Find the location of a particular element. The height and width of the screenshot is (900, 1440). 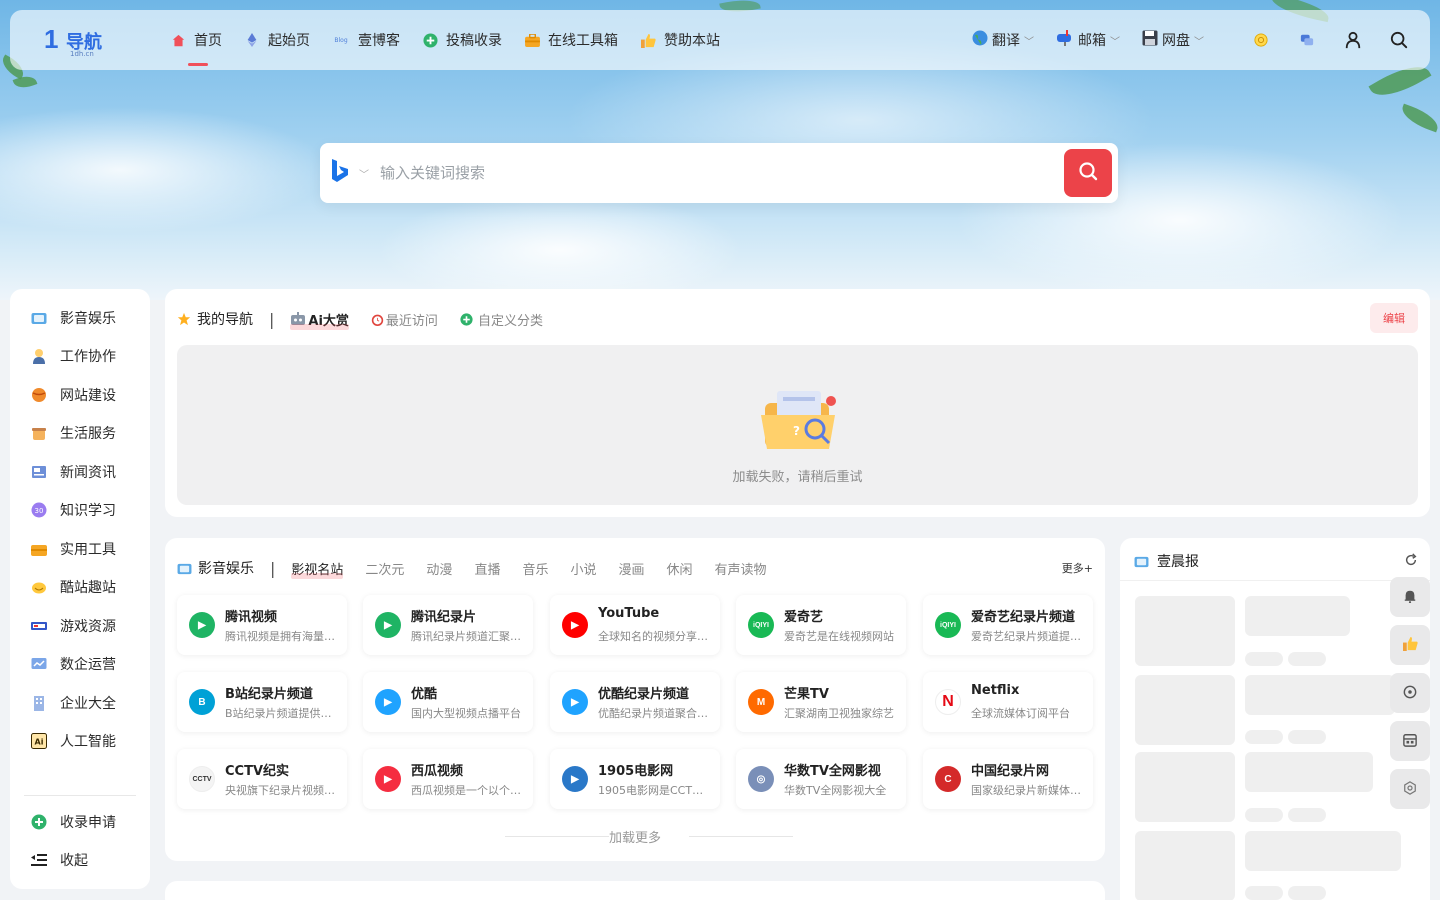

site-card: C 中国纪录片网 国家级纪录片新媒体平台 is located at coordinates (1008, 779).